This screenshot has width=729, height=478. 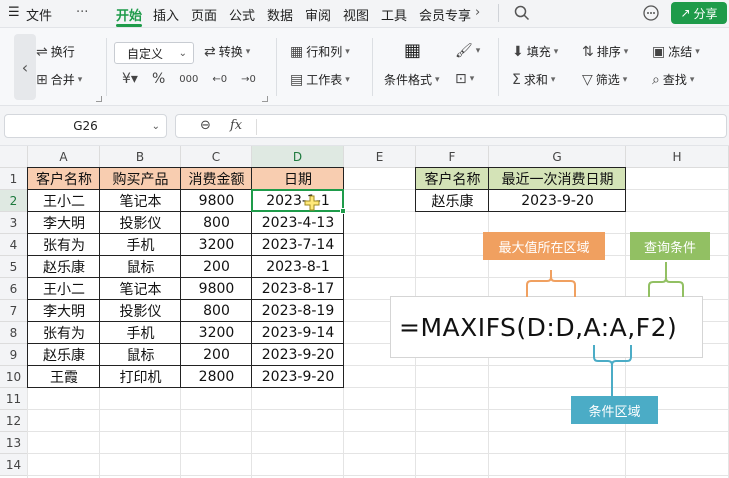 What do you see at coordinates (612, 370) in the screenshot?
I see `criteria-range-bracket` at bounding box center [612, 370].